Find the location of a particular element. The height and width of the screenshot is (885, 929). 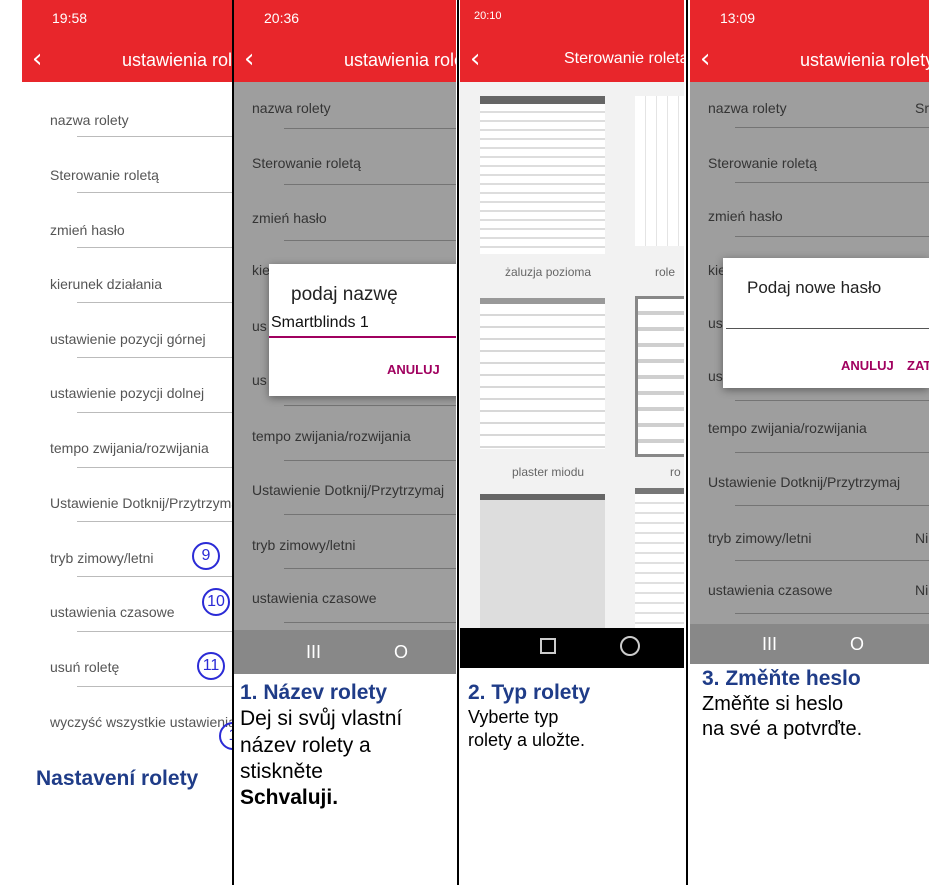

home-icon is located at coordinates (630, 646).